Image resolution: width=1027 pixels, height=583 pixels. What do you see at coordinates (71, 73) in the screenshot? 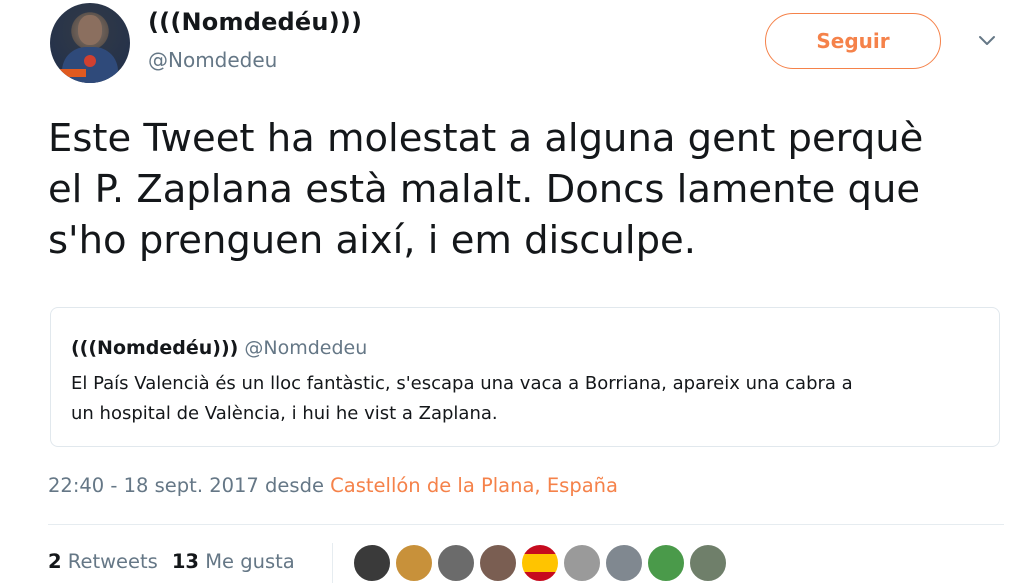
I see `avatar-strip` at bounding box center [71, 73].